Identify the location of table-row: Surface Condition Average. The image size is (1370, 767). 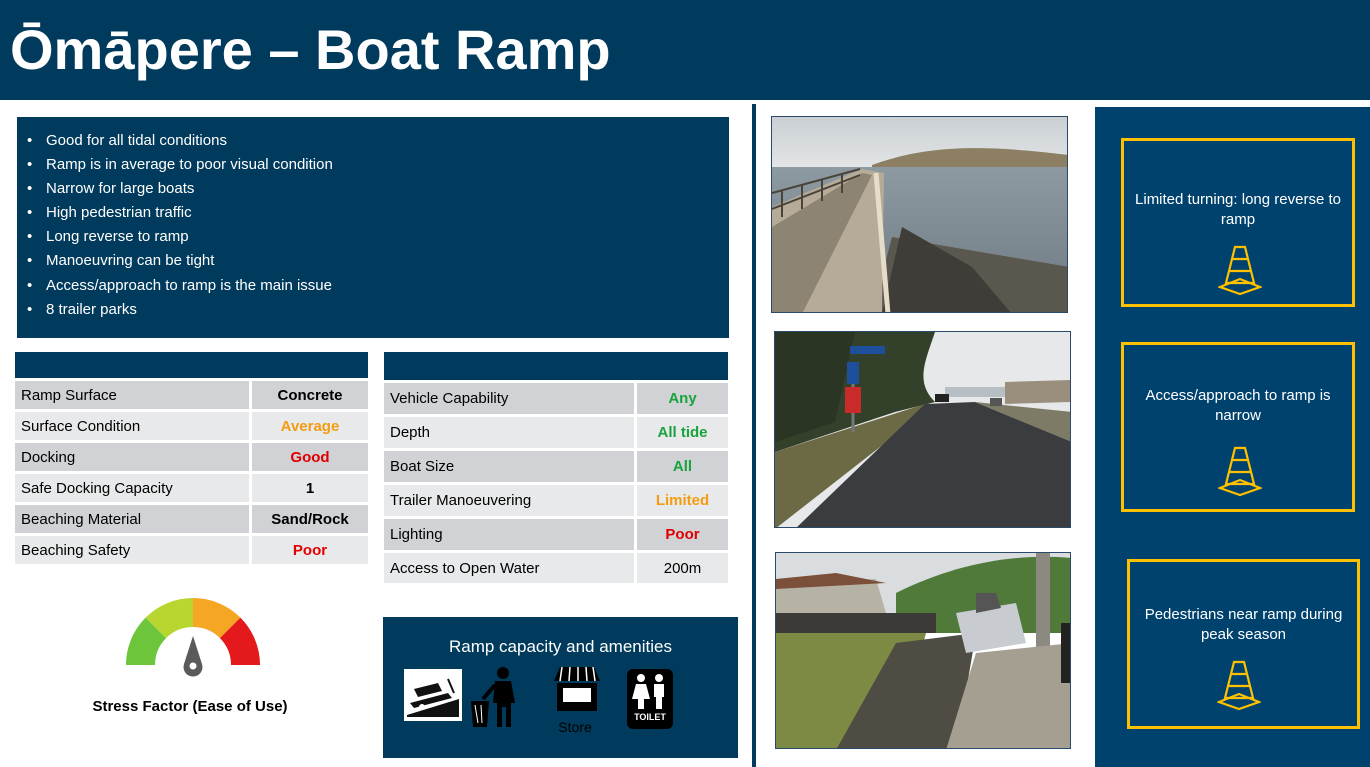
(191, 427).